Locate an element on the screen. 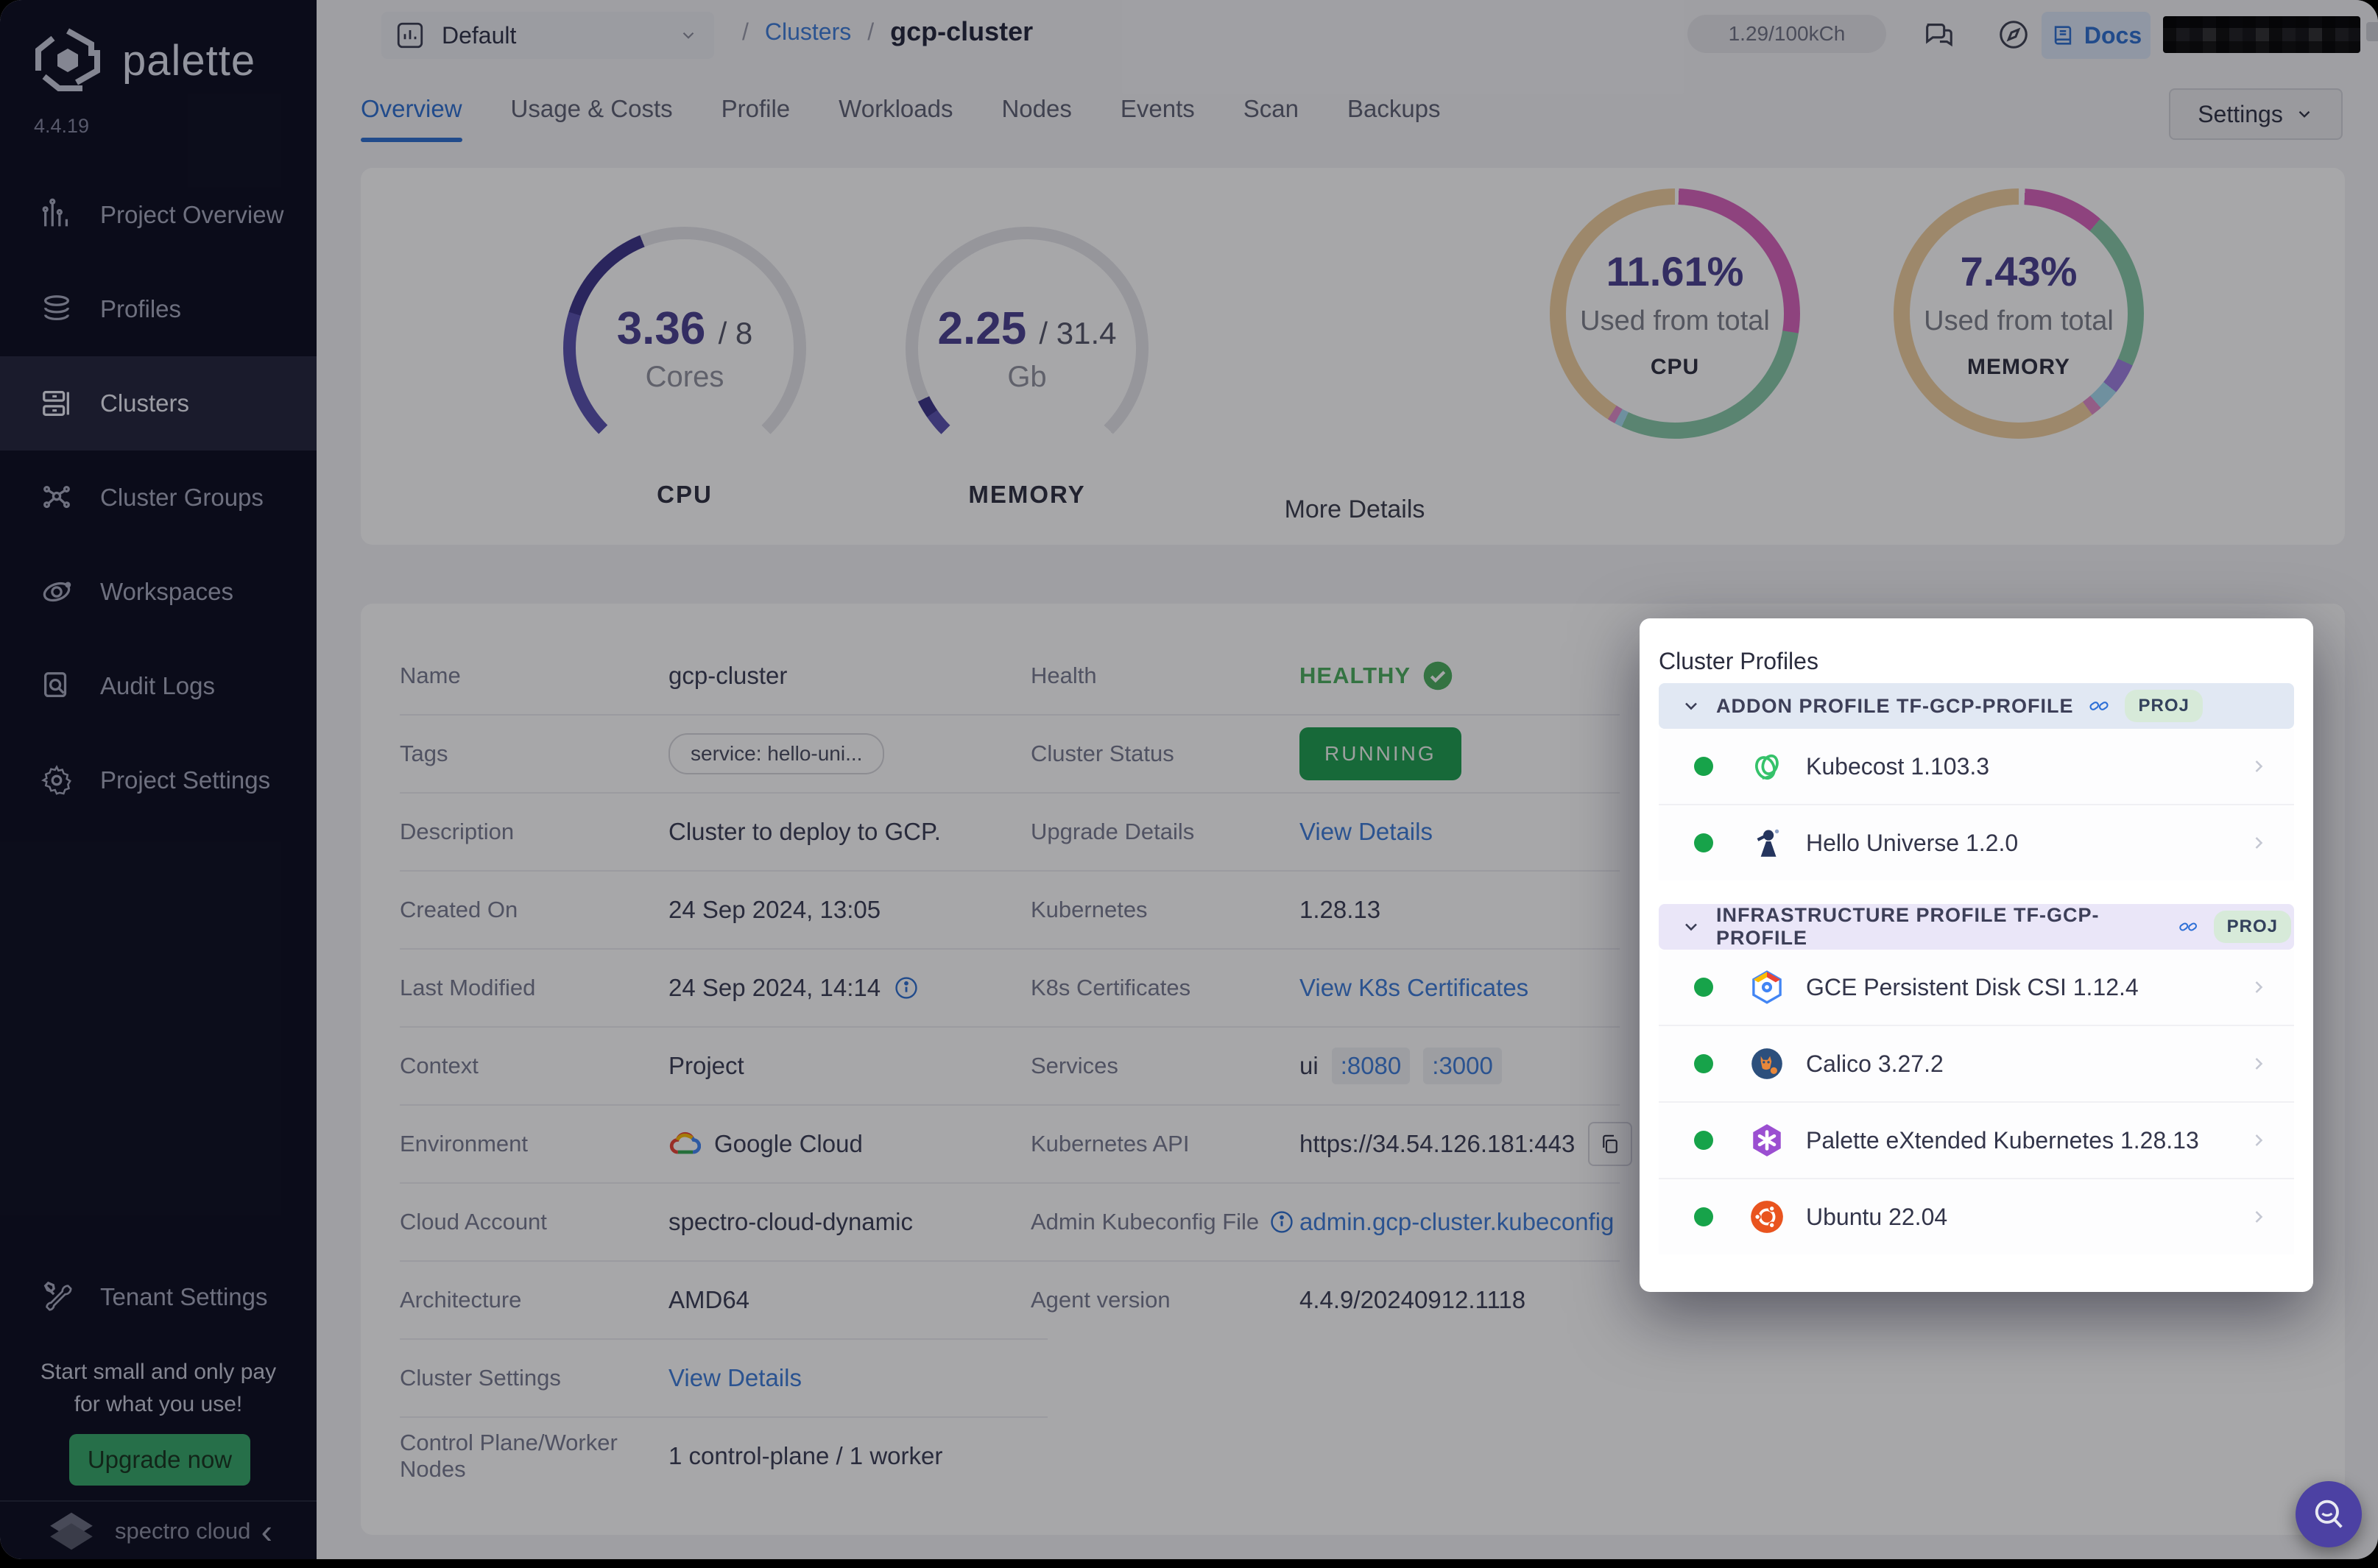 This screenshot has height=1568, width=2378. profile-pack-pxk: Palette eXtended Kubernetes 1.28.13 is located at coordinates (1976, 1141).